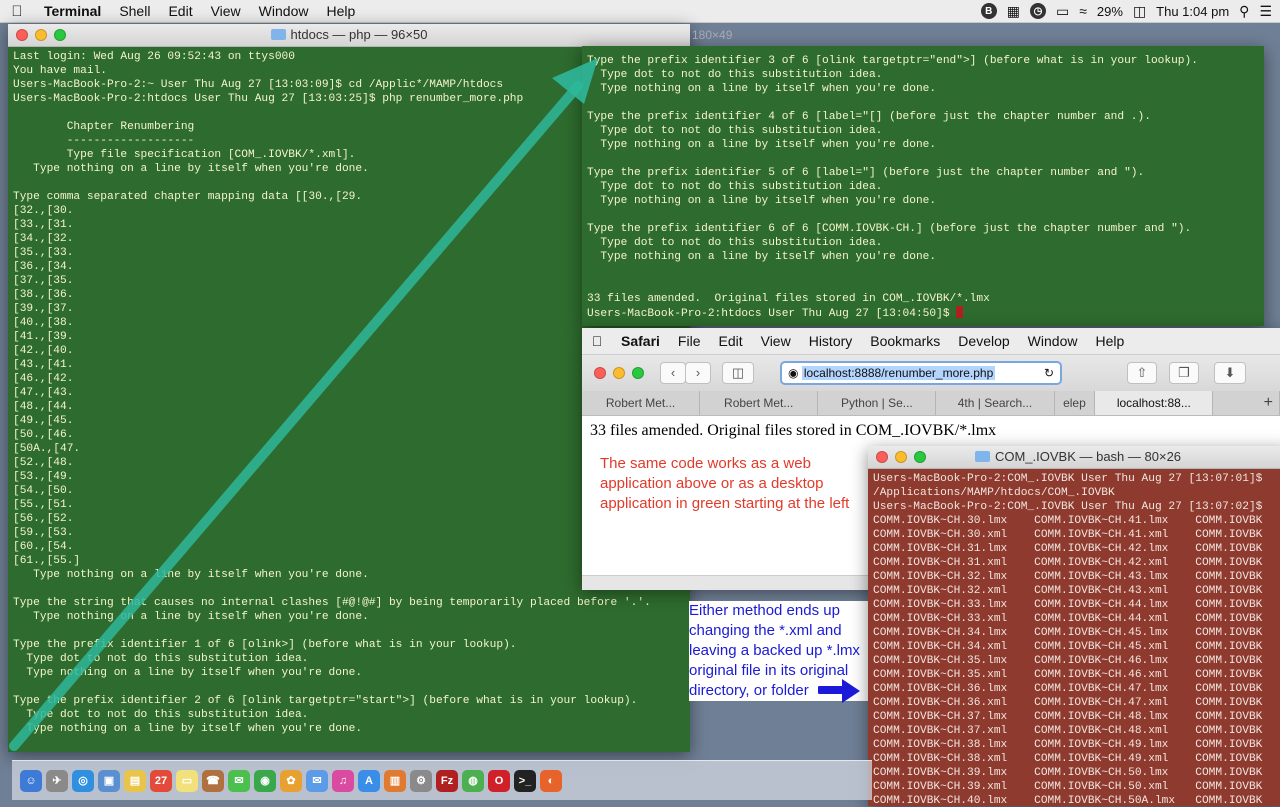 The width and height of the screenshot is (1280, 807). What do you see at coordinates (1110, 11) in the screenshot?
I see `battery-percent: 29%` at bounding box center [1110, 11].